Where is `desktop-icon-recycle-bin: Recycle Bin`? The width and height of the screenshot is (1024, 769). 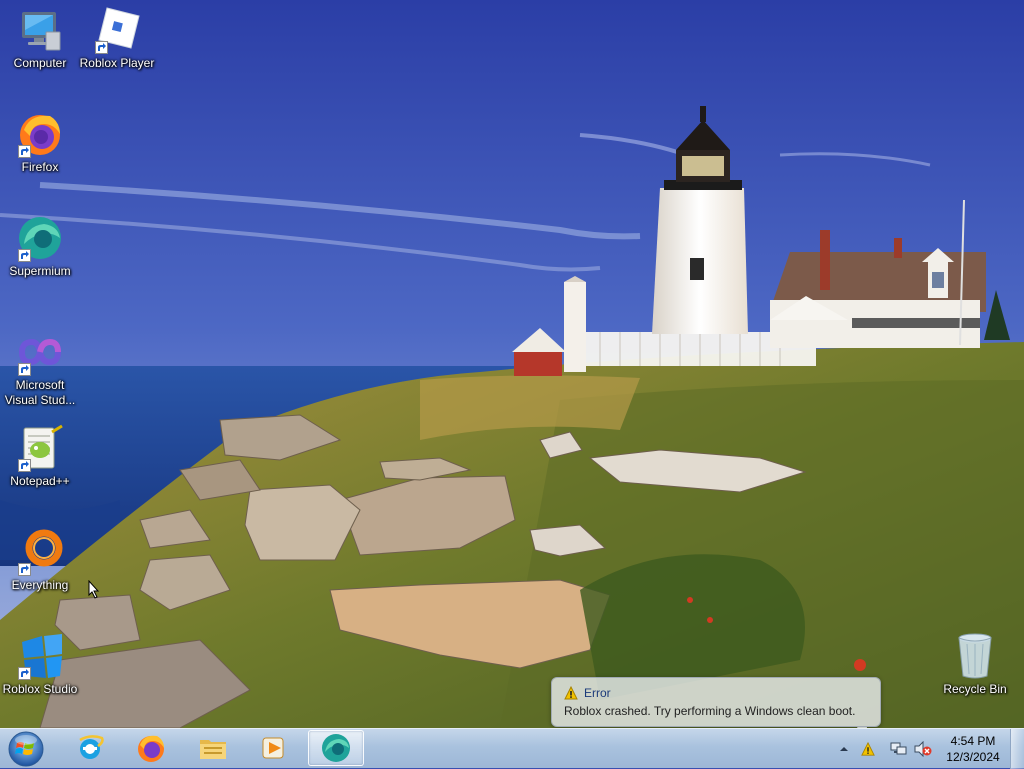 desktop-icon-recycle-bin: Recycle Bin is located at coordinates (975, 664).